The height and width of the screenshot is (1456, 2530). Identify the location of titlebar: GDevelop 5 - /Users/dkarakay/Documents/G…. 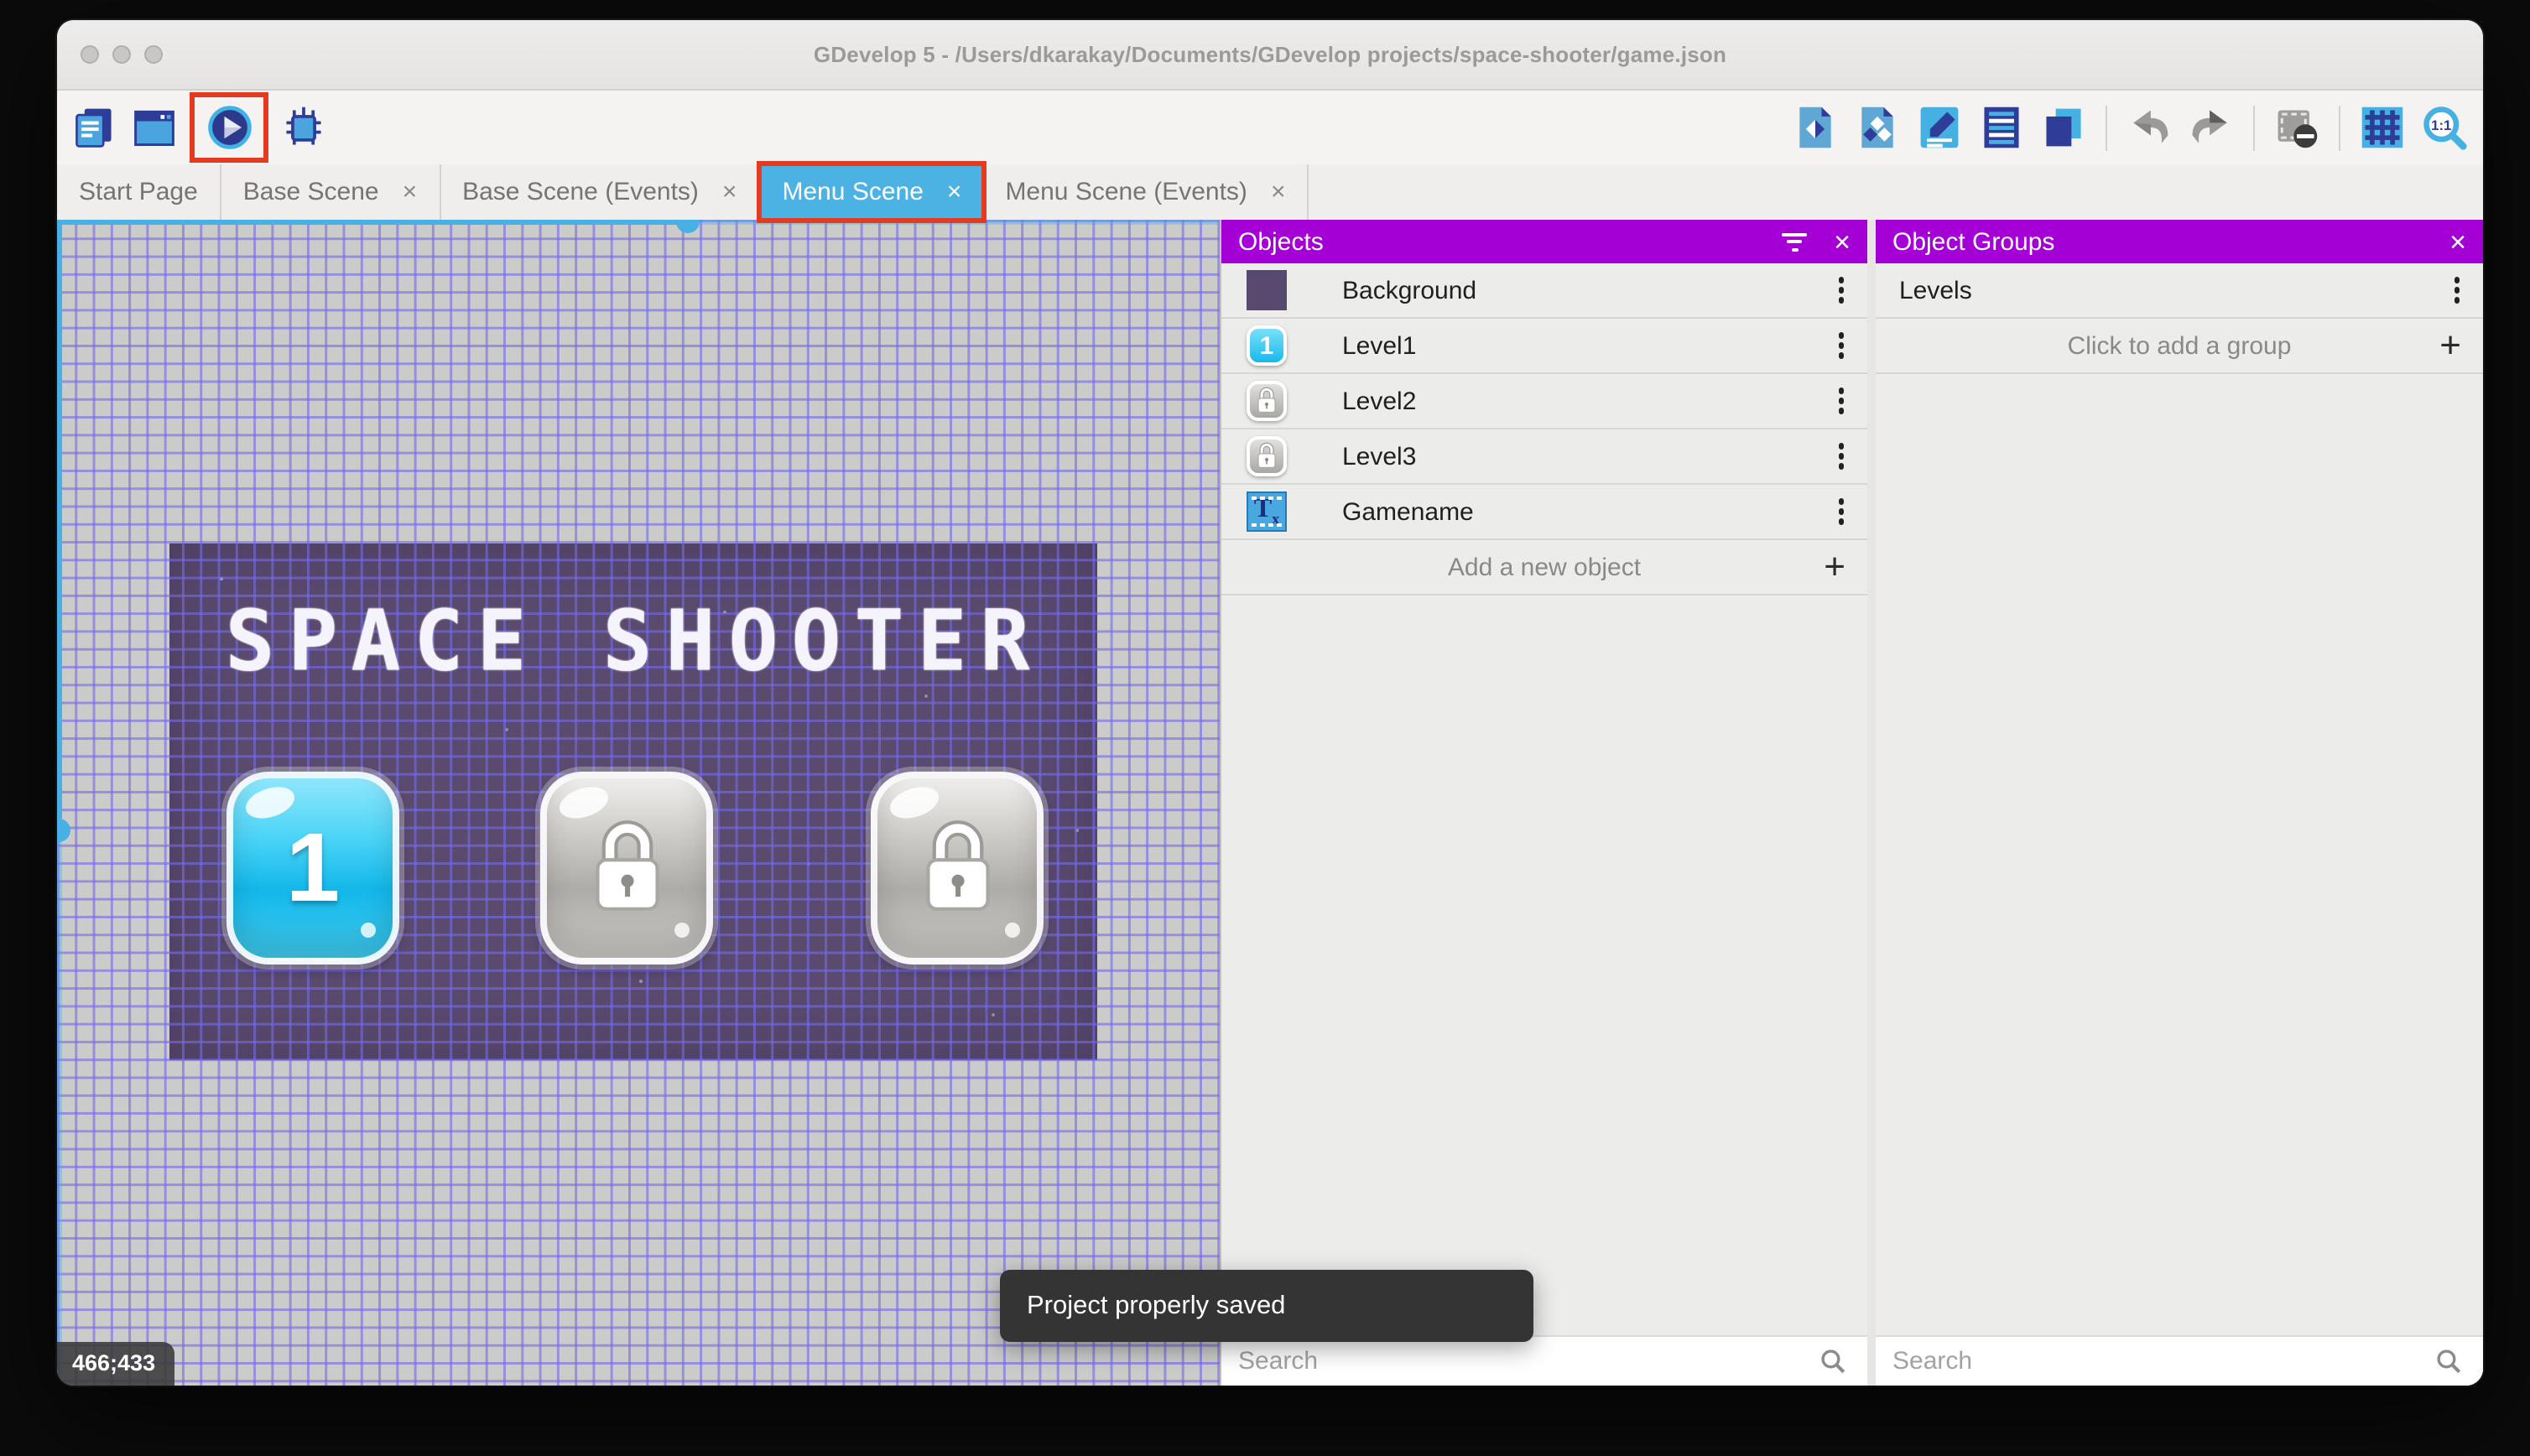
(1270, 55).